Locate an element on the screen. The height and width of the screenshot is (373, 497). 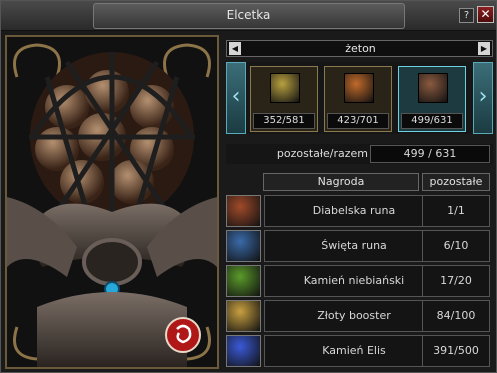
table-row: Kamień Elis 391/500 is located at coordinates (359, 351).